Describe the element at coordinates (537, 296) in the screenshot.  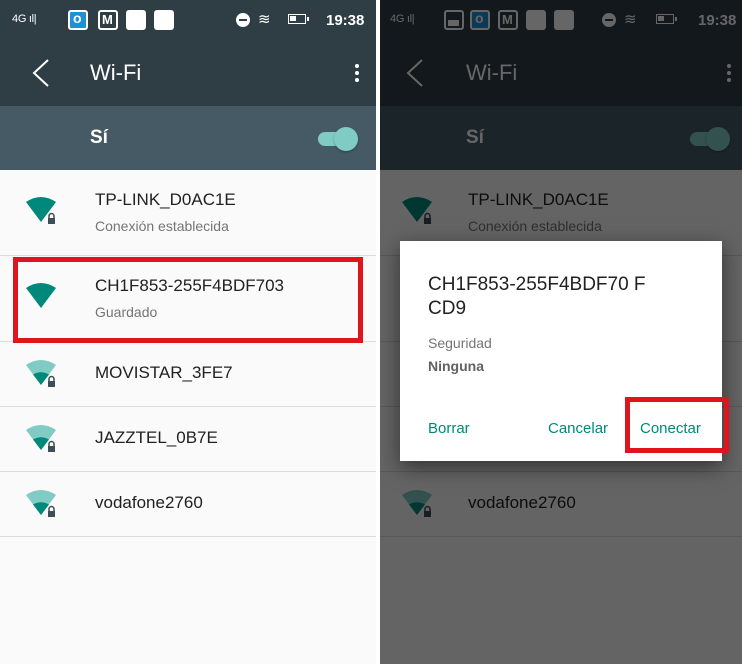
I see `dialog-title: CH1F853-255F4BDF70 FCD9` at that location.